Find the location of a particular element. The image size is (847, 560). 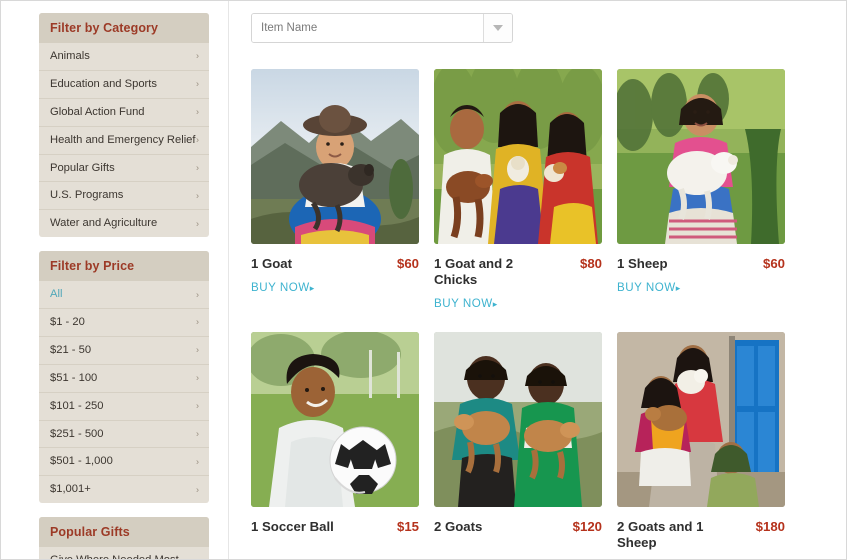

filter-item-education-and-sports: Education and Sports › is located at coordinates (124, 85).